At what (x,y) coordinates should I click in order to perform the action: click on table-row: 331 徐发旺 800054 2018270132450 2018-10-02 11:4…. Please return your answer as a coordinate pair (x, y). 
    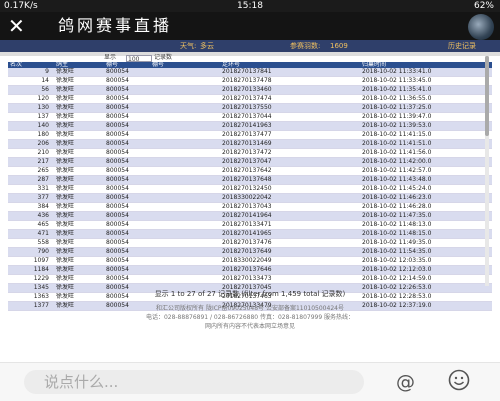
    Looking at the image, I should click on (250, 189).